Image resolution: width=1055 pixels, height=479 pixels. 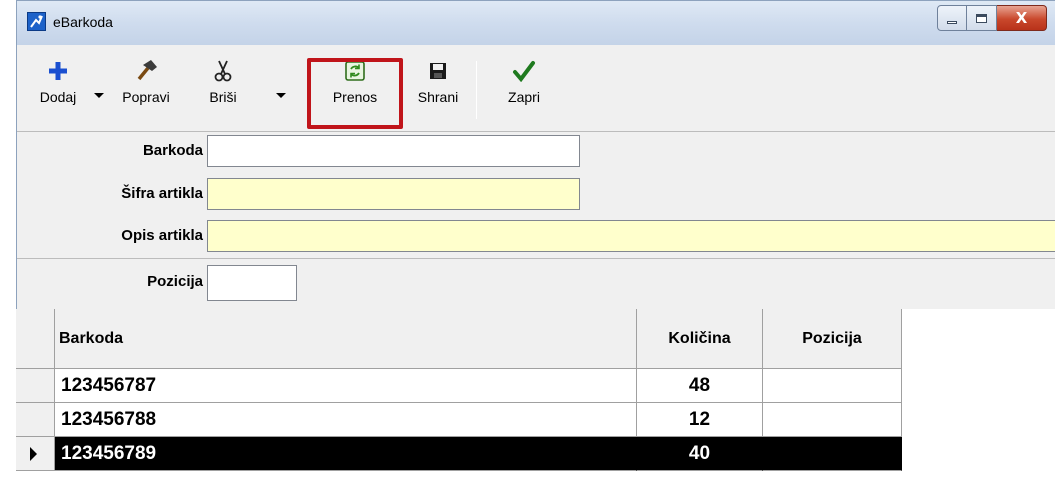 What do you see at coordinates (33, 453) in the screenshot?
I see `current-row-arrow-icon` at bounding box center [33, 453].